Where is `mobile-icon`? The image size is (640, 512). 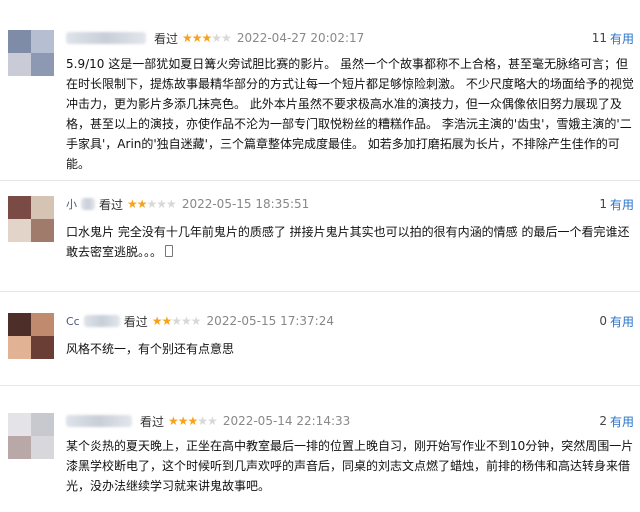
mobile-icon is located at coordinates (169, 251).